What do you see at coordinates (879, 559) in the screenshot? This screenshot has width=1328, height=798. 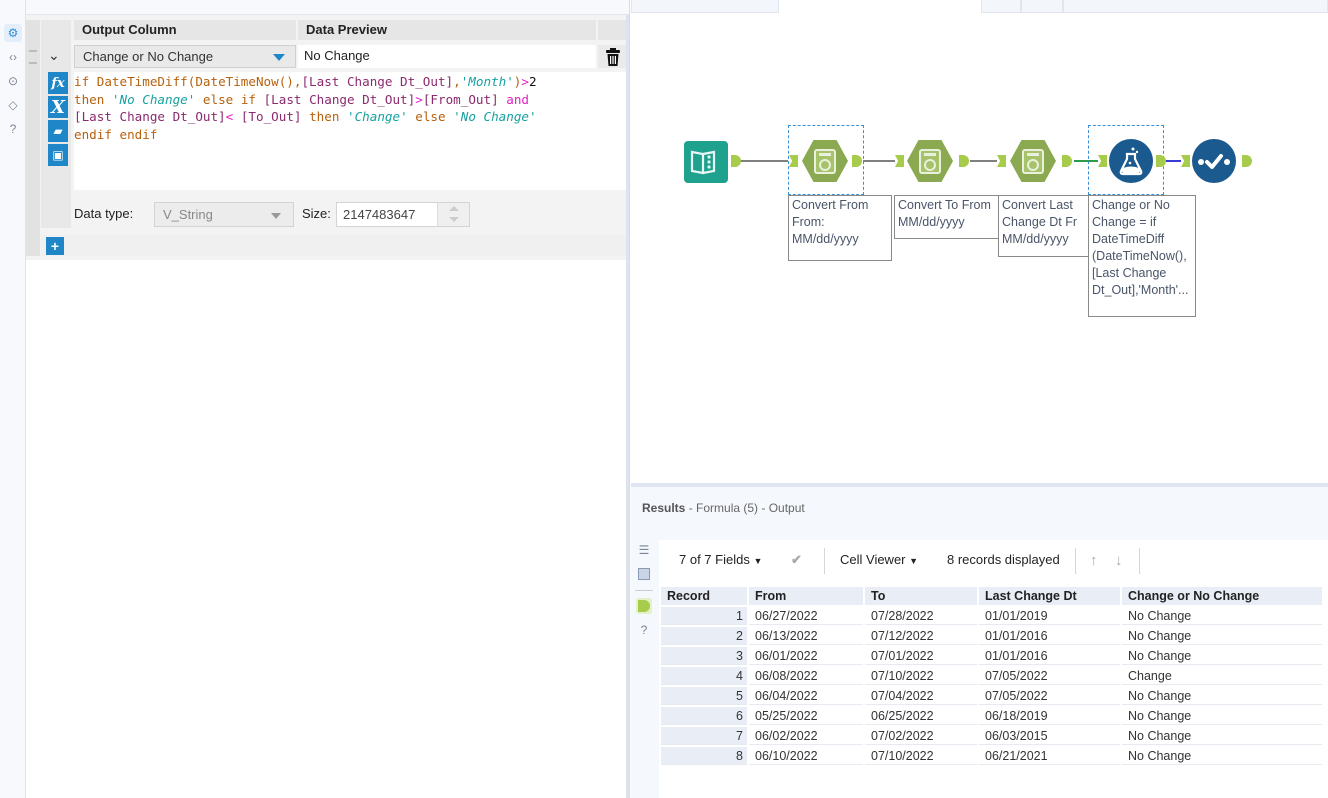 I see `cell-viewer-dropdown: Cell Viewer ▼` at bounding box center [879, 559].